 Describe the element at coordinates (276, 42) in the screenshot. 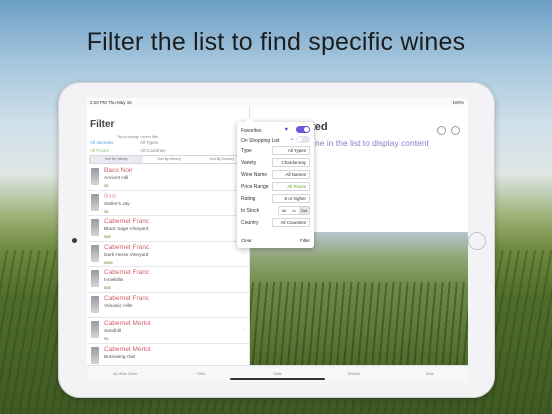

I see `headline: Filter the list to find specific wines` at that location.